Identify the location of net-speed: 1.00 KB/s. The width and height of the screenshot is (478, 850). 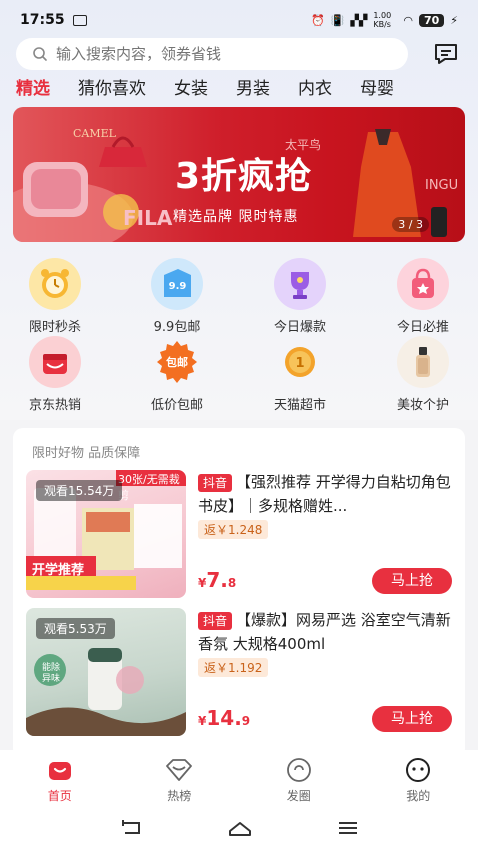
(382, 20).